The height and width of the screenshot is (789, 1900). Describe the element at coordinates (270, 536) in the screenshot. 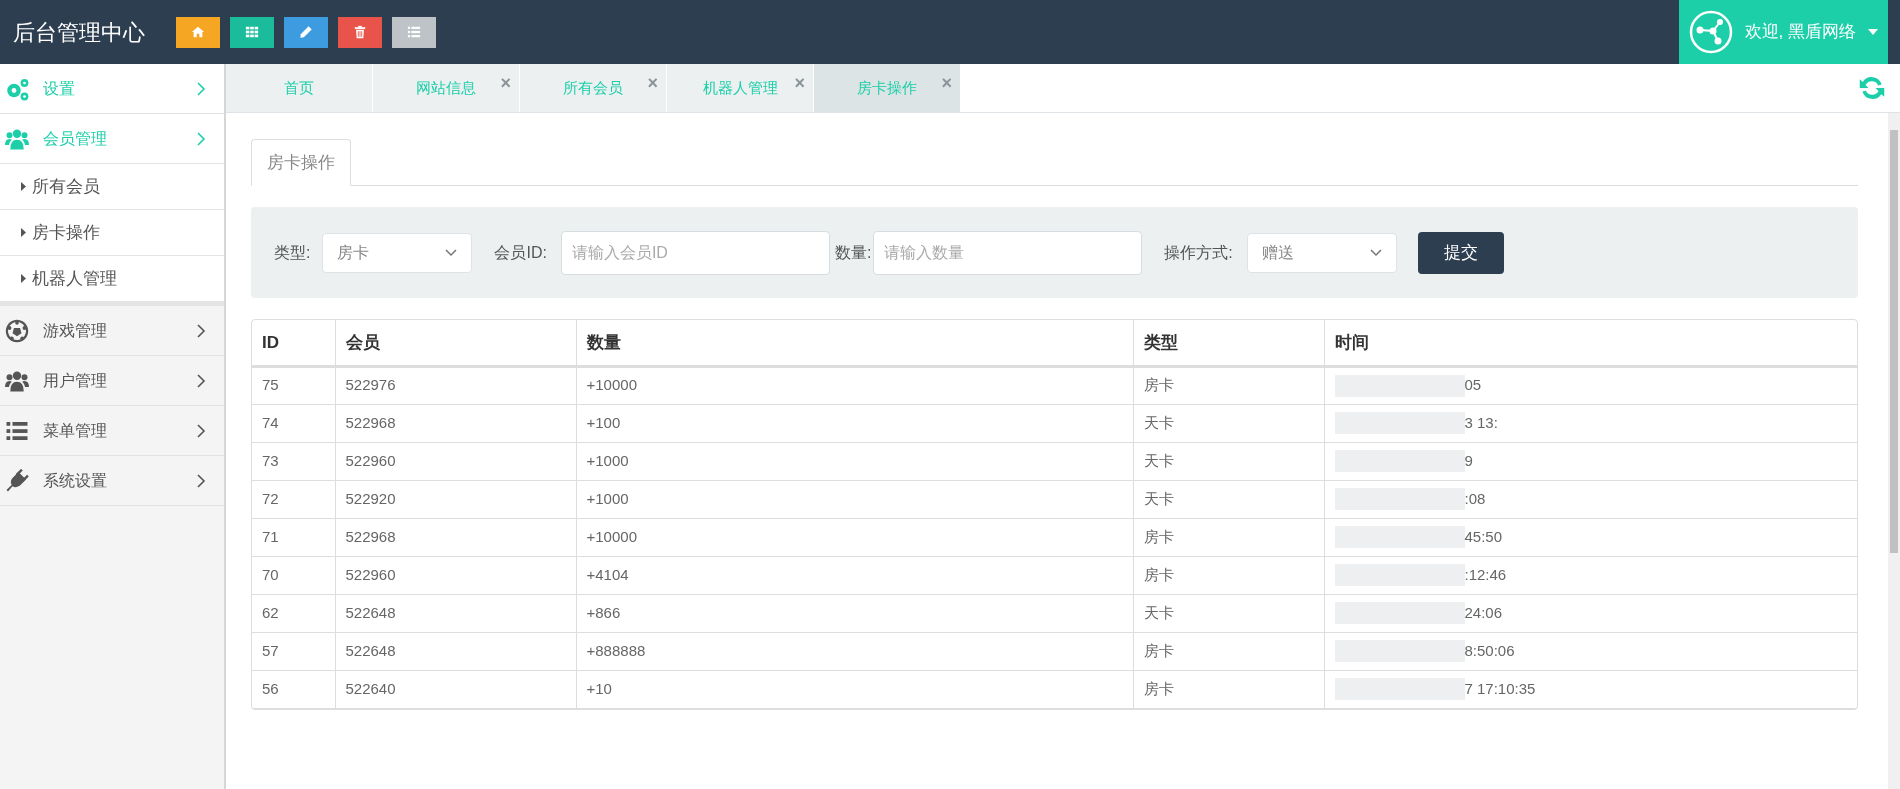

I see `table-cell: 71` at that location.